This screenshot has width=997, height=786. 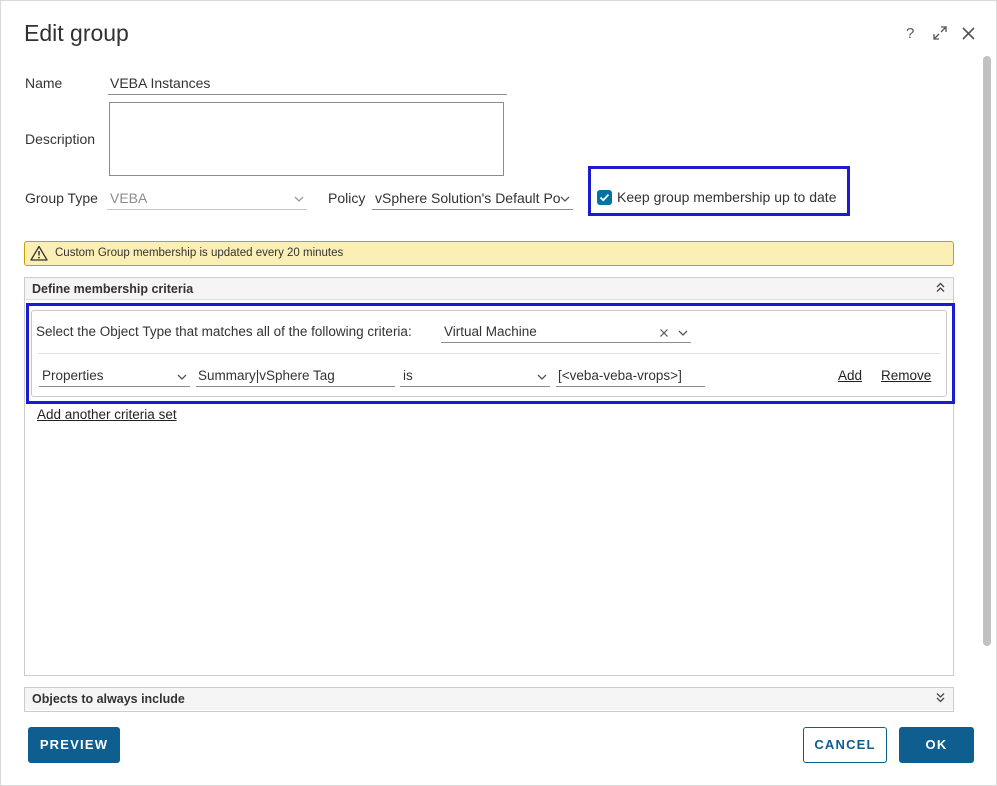 I want to click on name-input: VEBA Instances, so click(x=307, y=85).